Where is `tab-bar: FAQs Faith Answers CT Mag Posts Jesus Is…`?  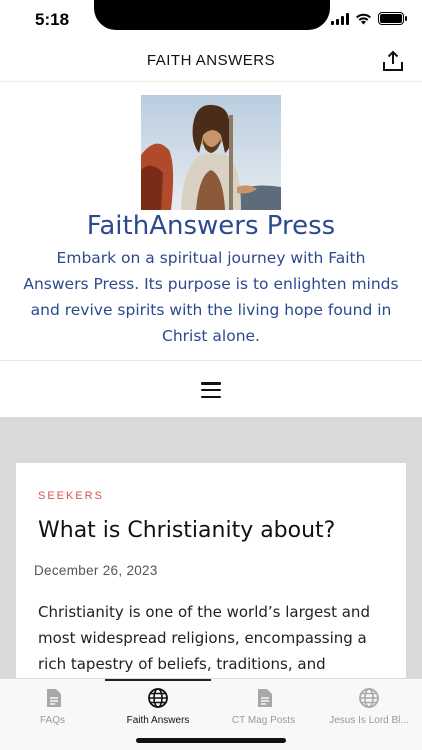
tab-bar: FAQs Faith Answers CT Mag Posts Jesus Is… is located at coordinates (211, 714).